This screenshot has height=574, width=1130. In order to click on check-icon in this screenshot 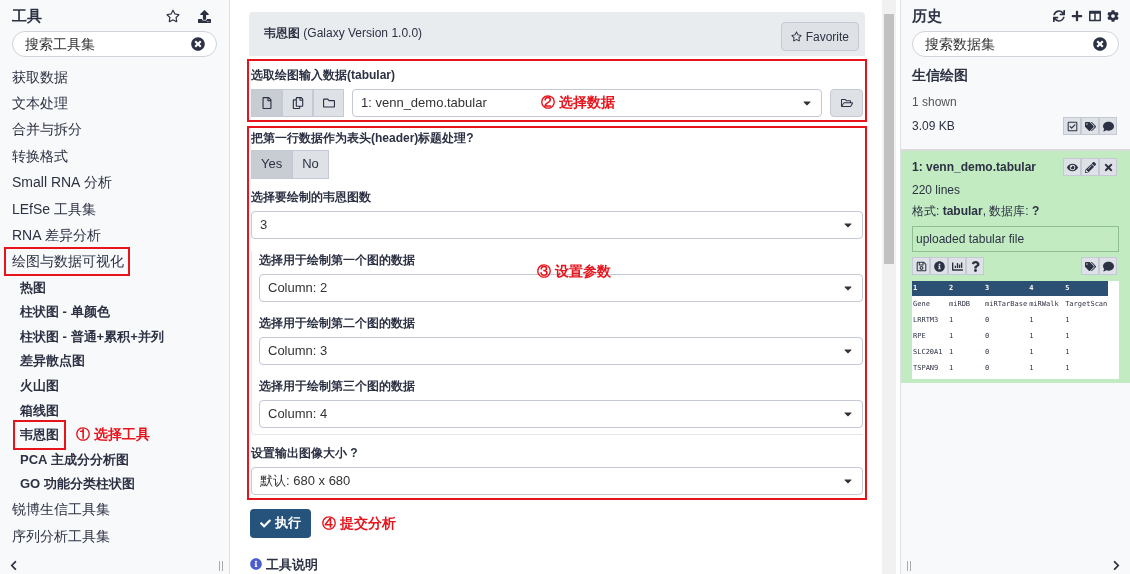, I will do `click(265, 523)`.